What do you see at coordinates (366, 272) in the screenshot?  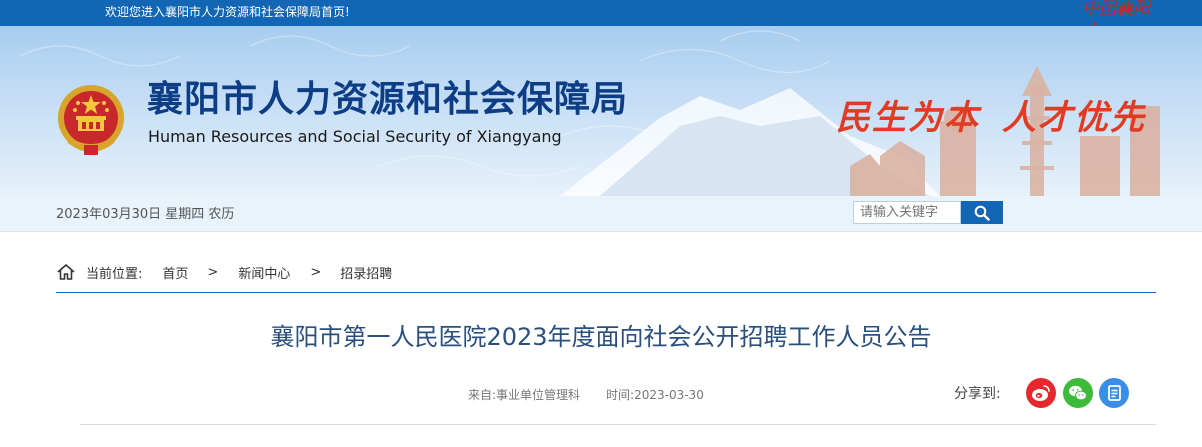 I see `breadcrumb-recruitment: 招录招聘` at bounding box center [366, 272].